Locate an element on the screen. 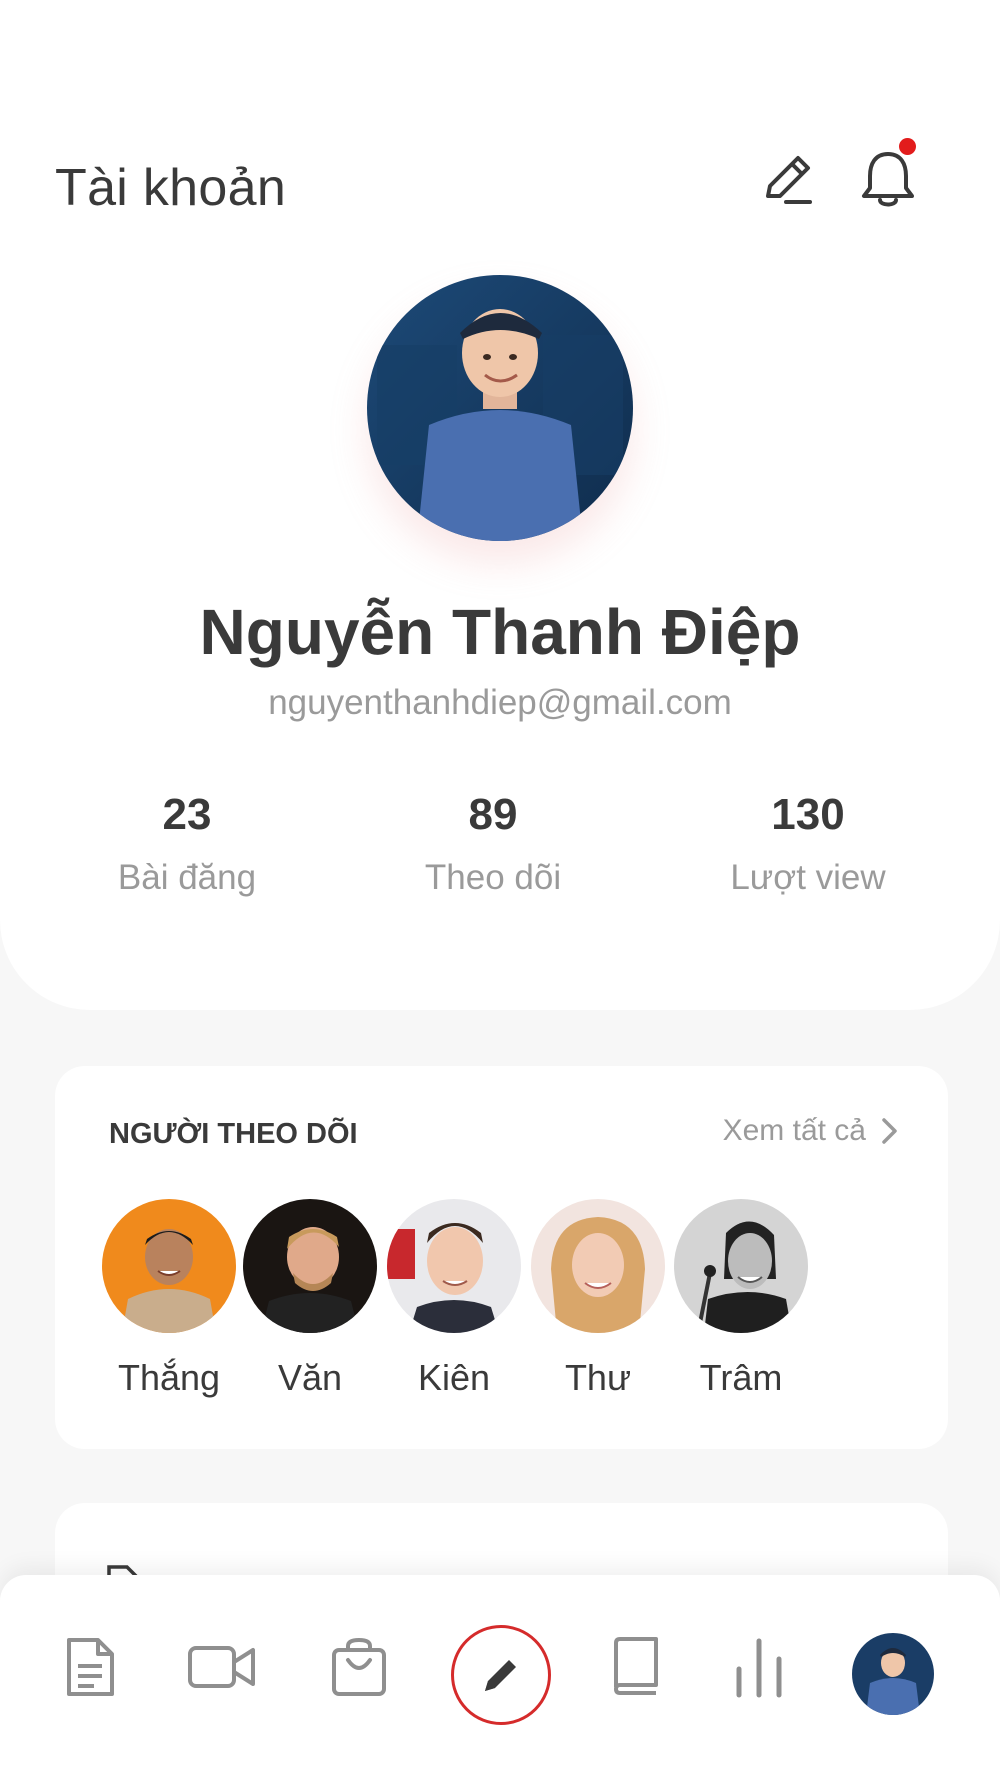  follower-item: Văn is located at coordinates (310, 1299).